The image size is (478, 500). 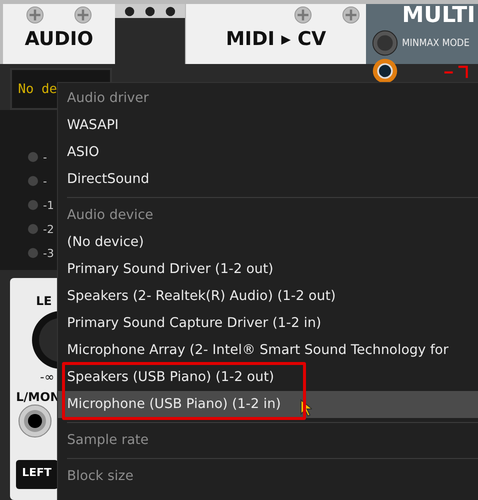 I want to click on display-text: No de, so click(x=38, y=89).